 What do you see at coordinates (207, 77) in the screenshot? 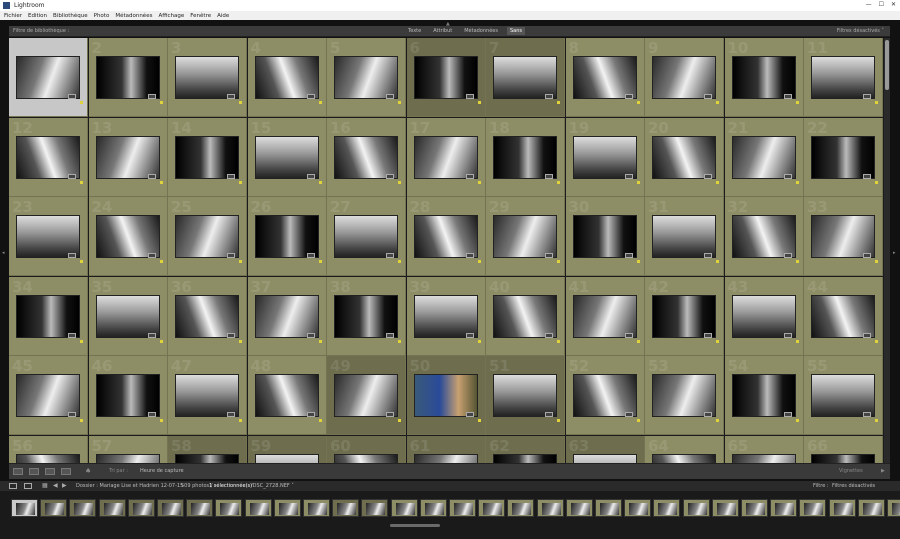
I see `photo-grid-cell: 3` at bounding box center [207, 77].